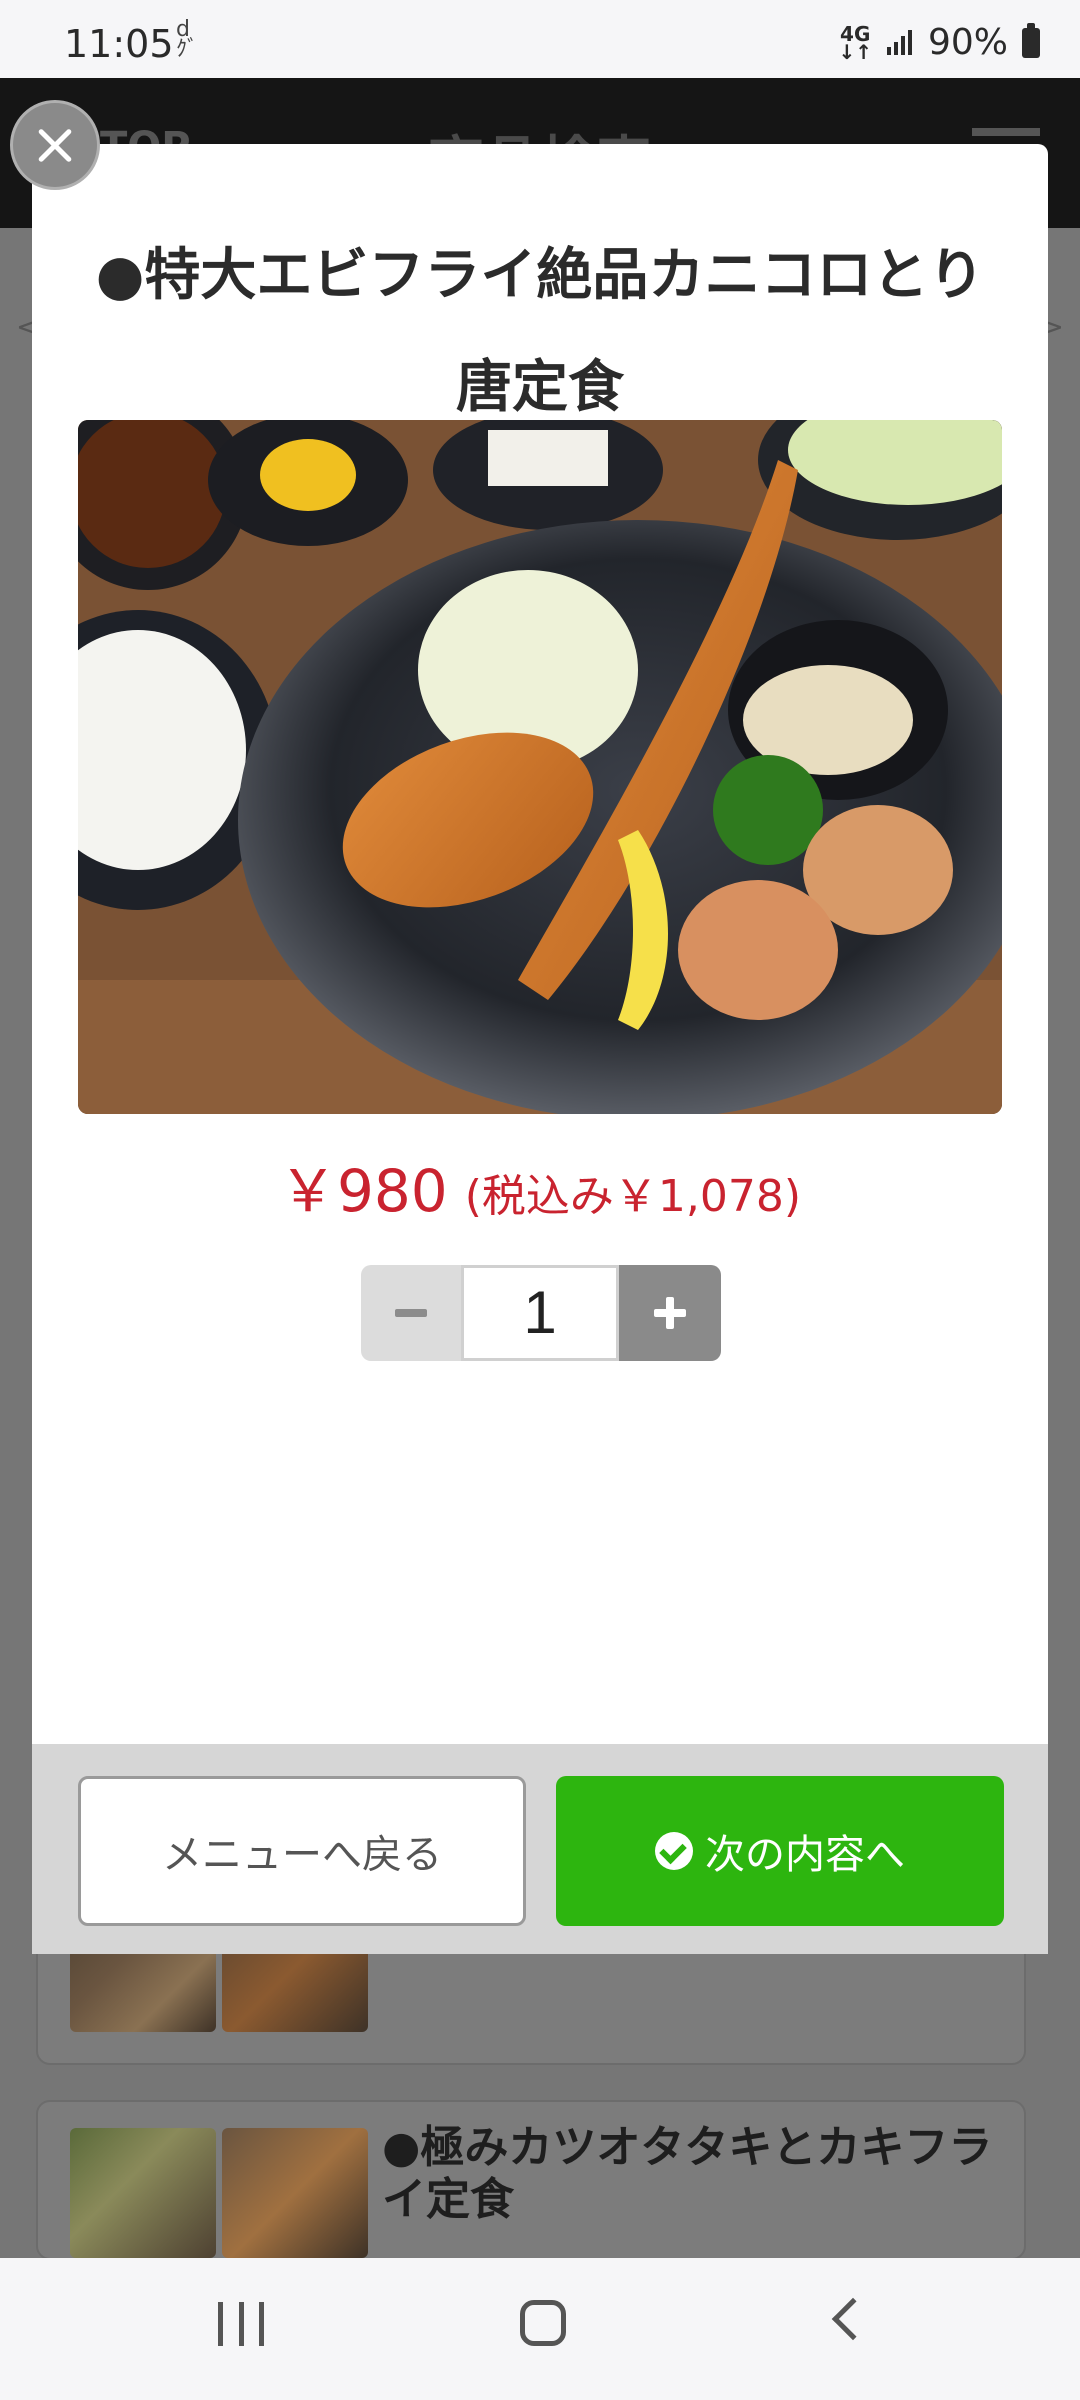 This screenshot has width=1080, height=2400. What do you see at coordinates (853, 2319) in the screenshot?
I see `back-button` at bounding box center [853, 2319].